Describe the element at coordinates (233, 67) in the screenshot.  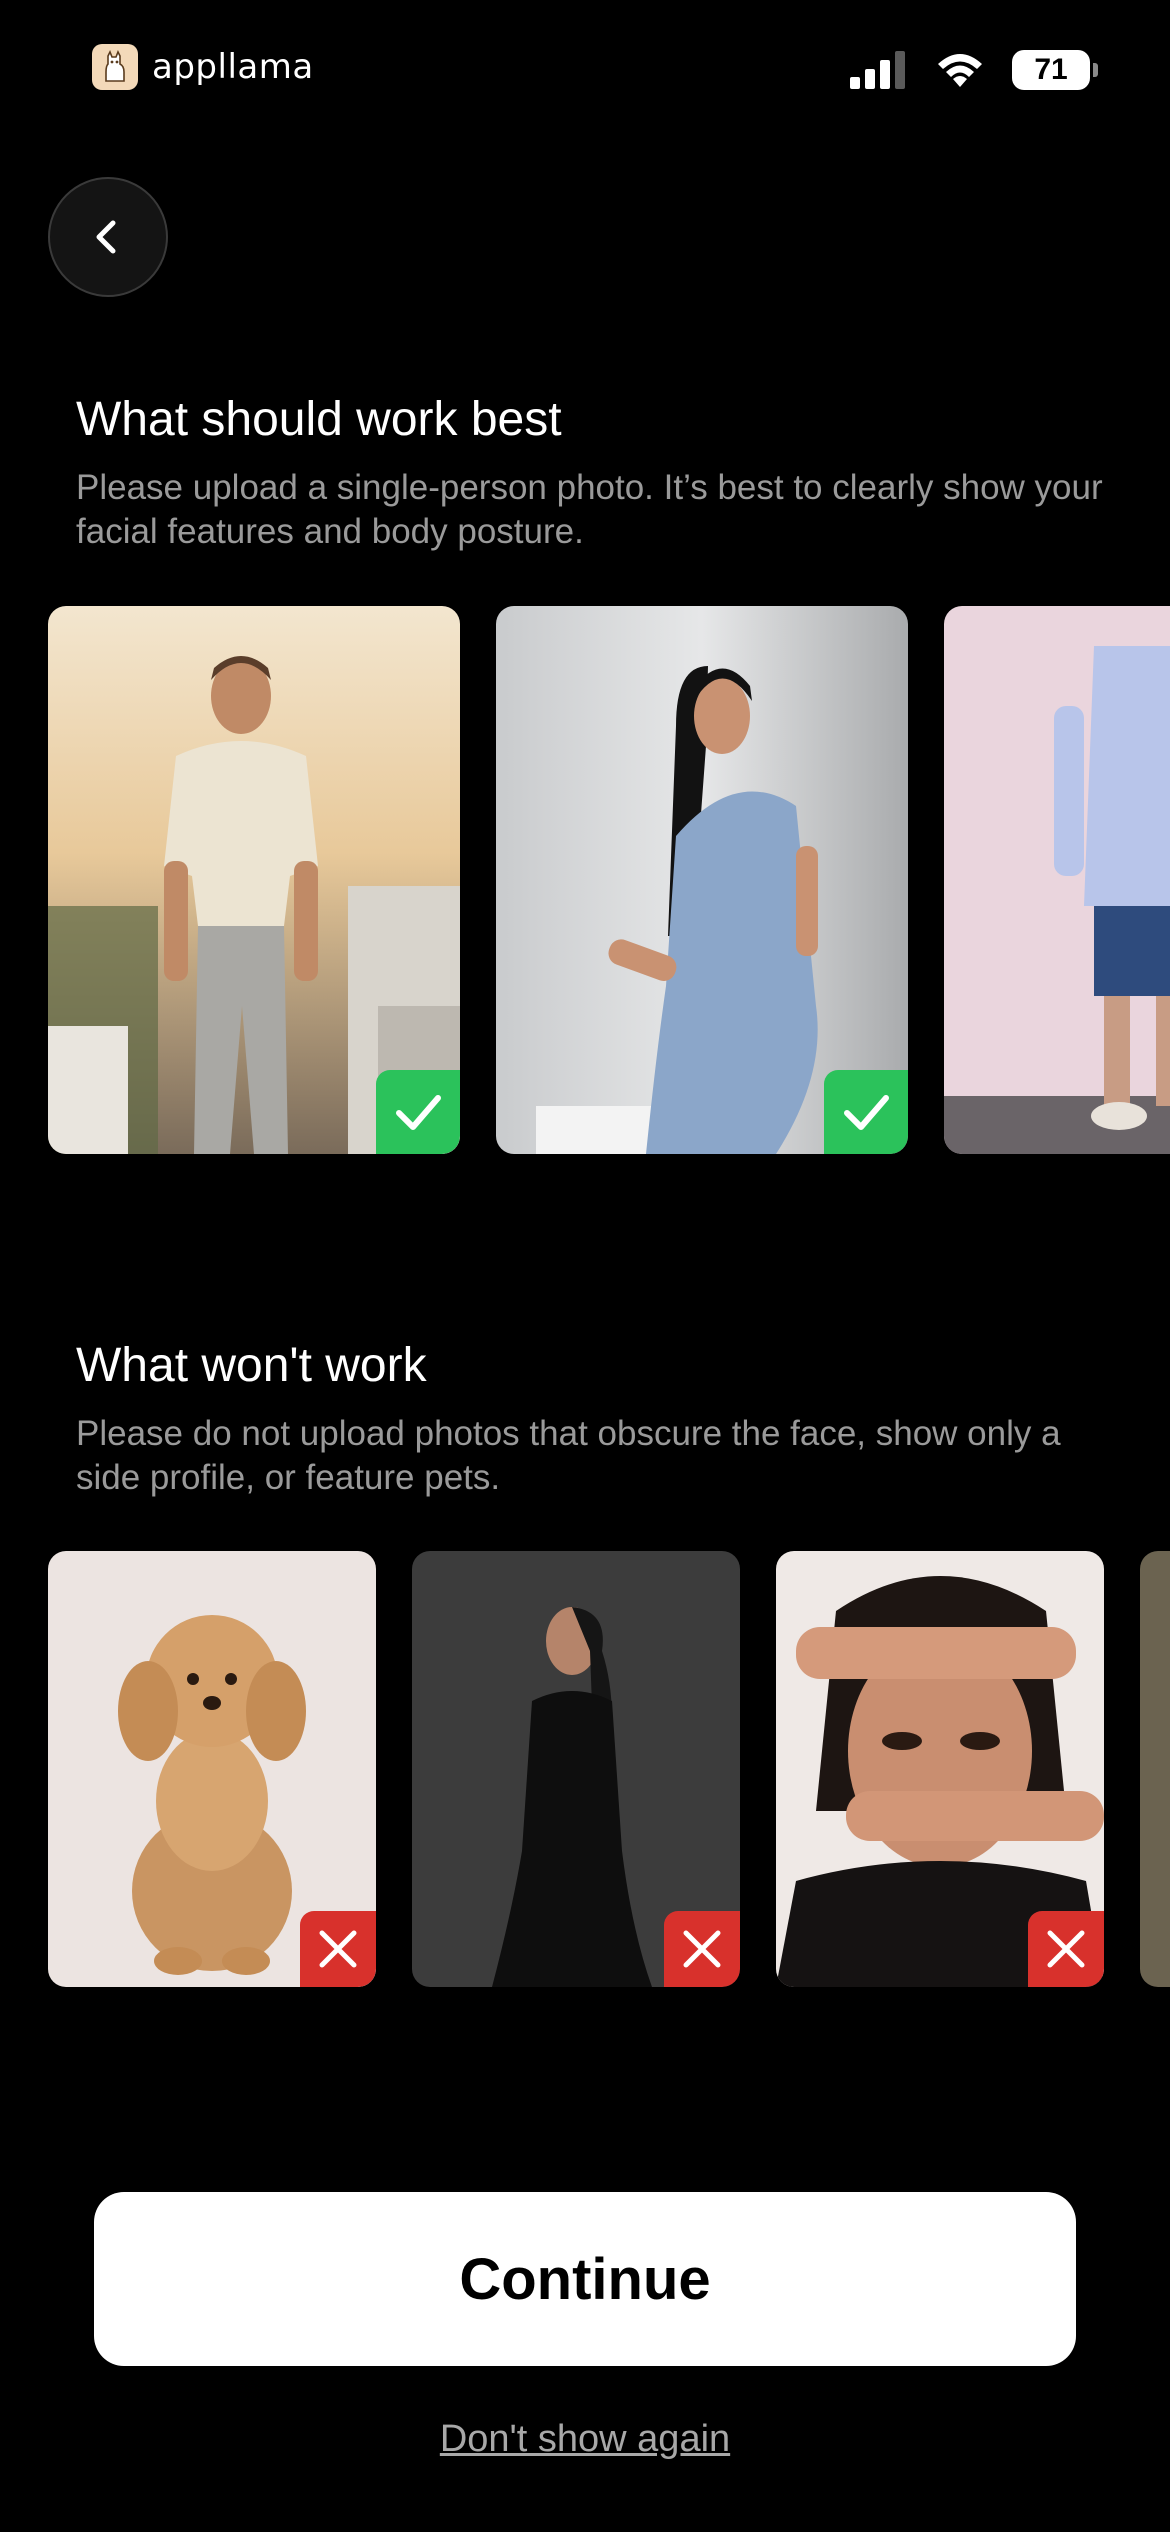
I see `brand-name: appllama` at that location.